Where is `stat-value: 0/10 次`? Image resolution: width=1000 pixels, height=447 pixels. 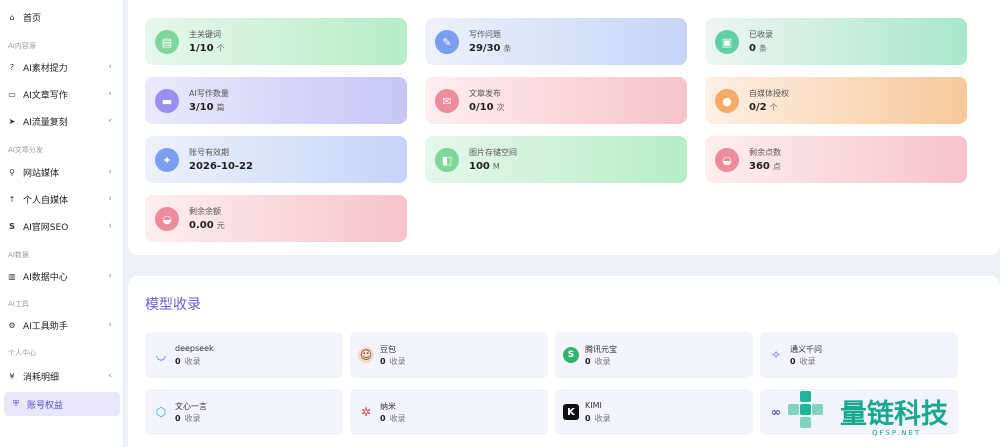 stat-value: 0/10 次 is located at coordinates (487, 107).